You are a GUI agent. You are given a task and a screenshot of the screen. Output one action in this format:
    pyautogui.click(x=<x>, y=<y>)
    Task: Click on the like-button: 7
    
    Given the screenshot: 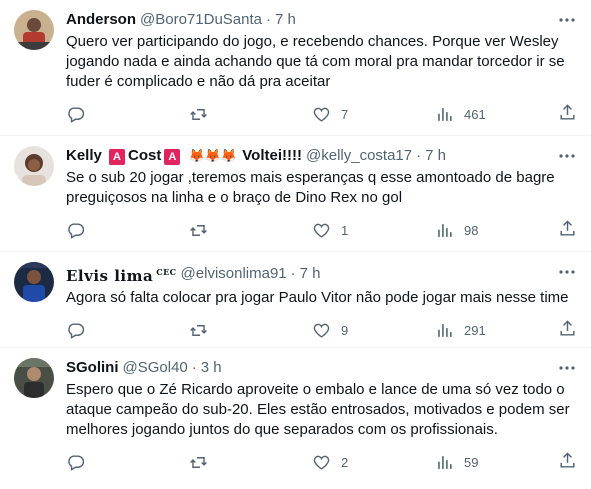 What is the action you would take?
    pyautogui.click(x=373, y=114)
    